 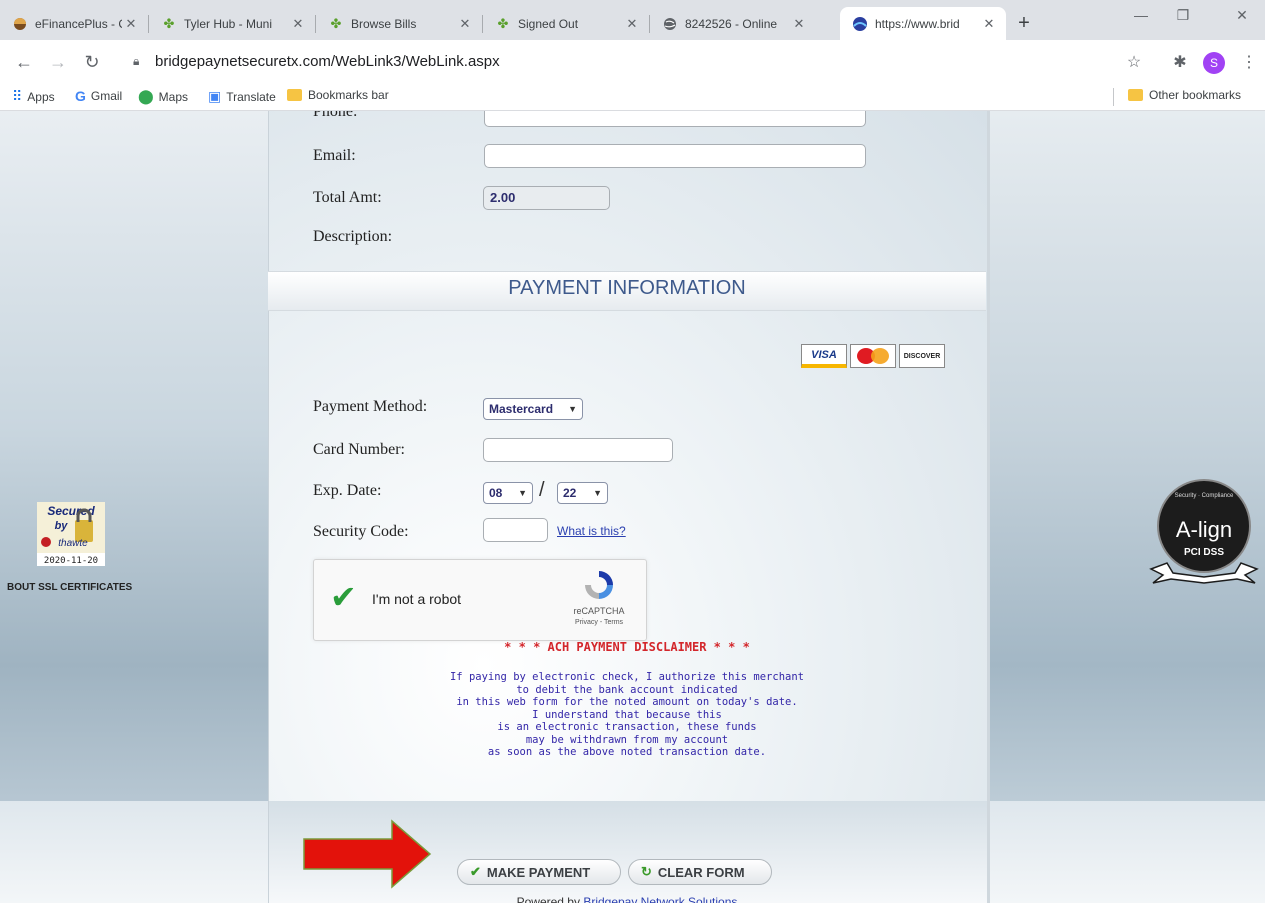 I want to click on efinance-icon, so click(x=20, y=24).